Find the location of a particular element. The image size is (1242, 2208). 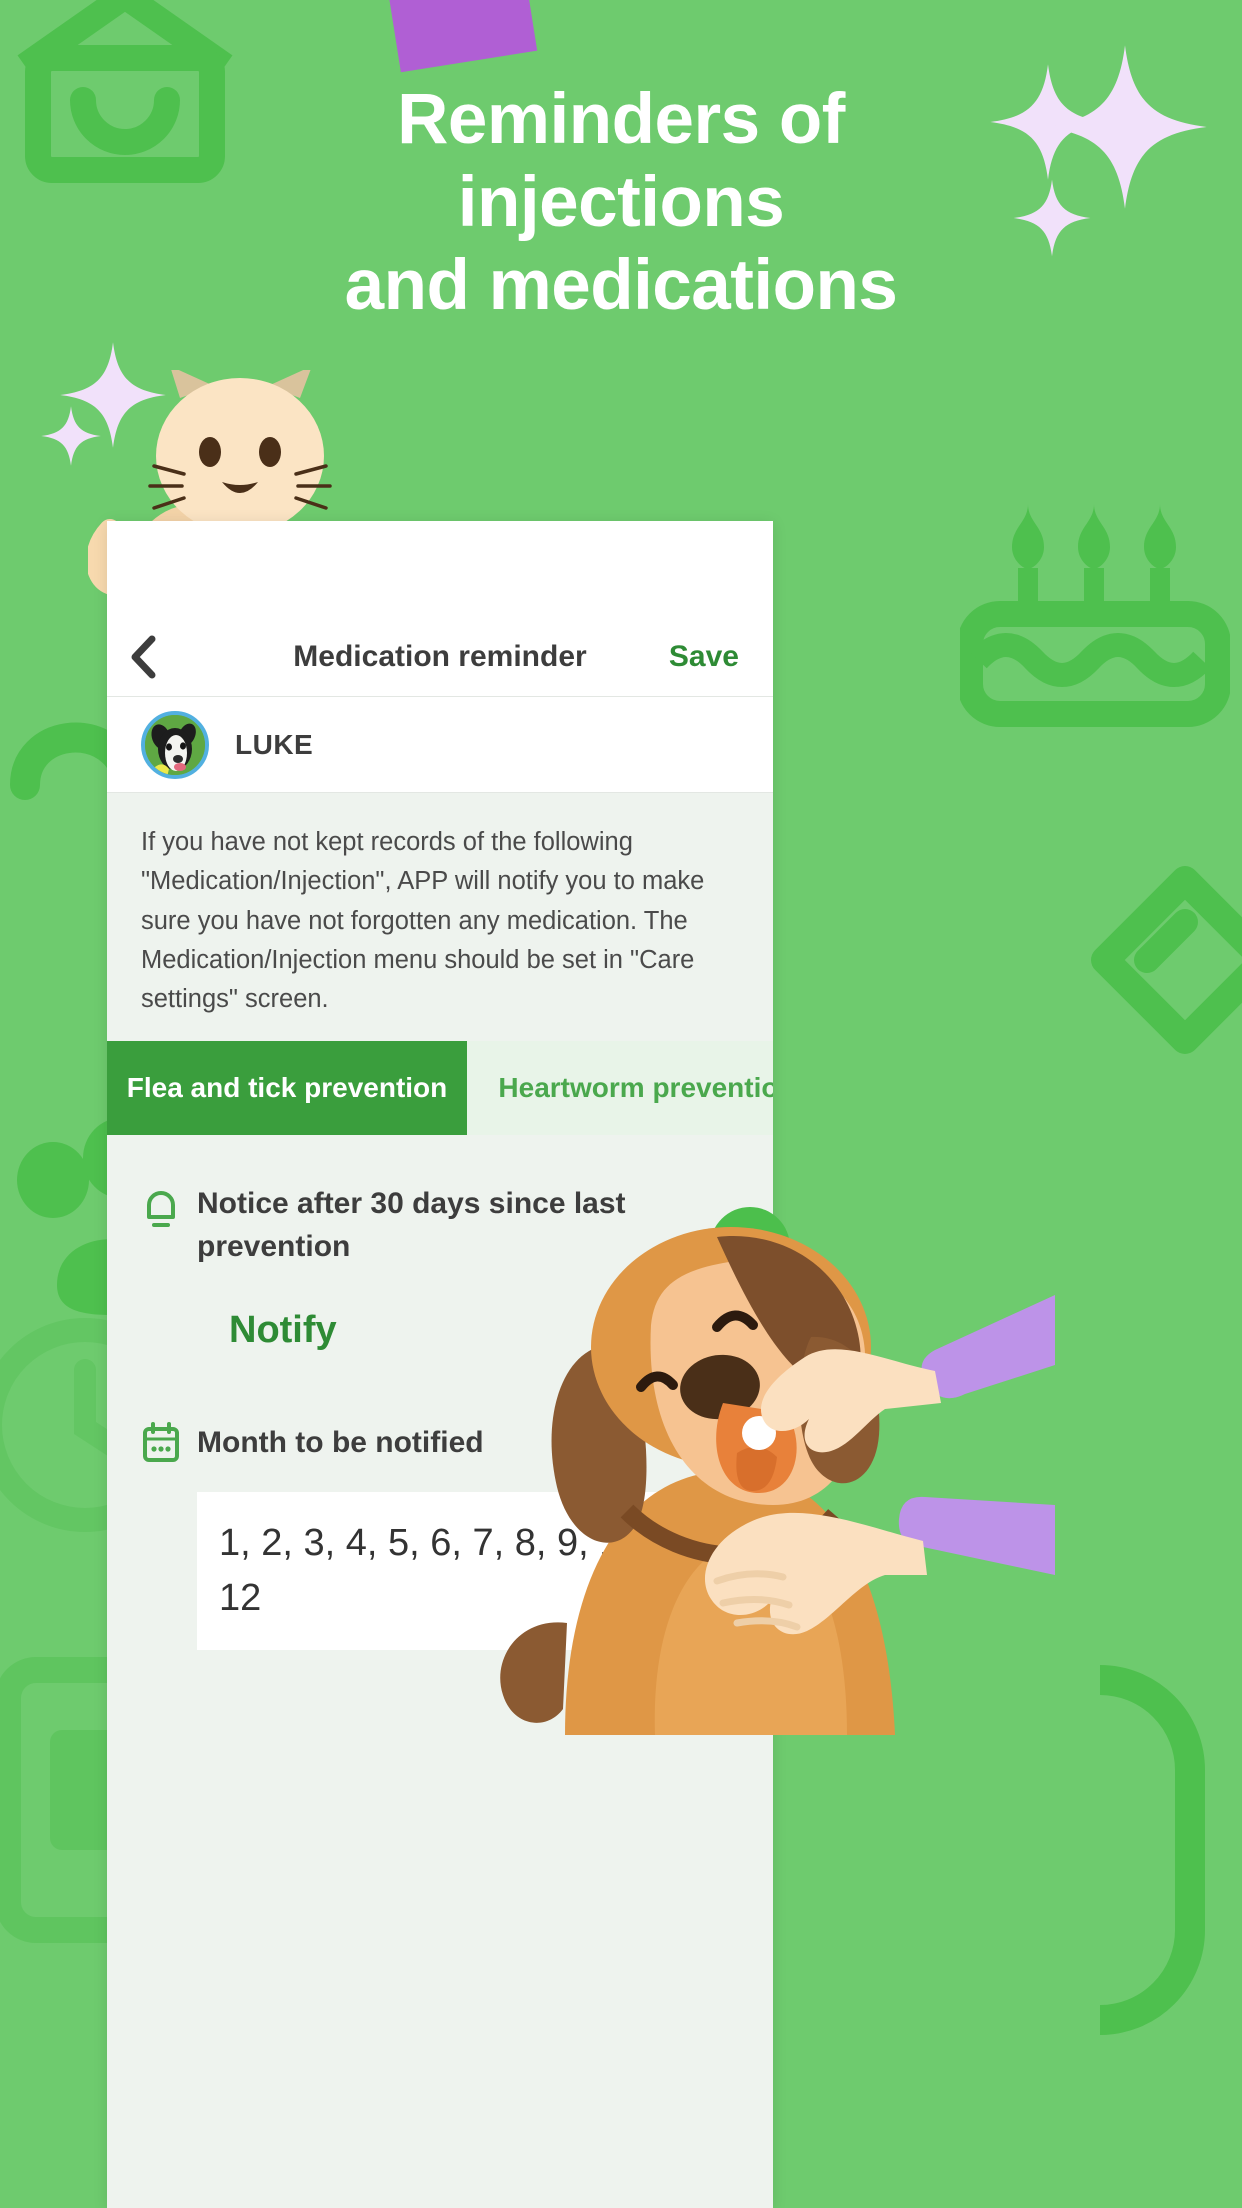

dog-photo-avatar is located at coordinates (175, 744).